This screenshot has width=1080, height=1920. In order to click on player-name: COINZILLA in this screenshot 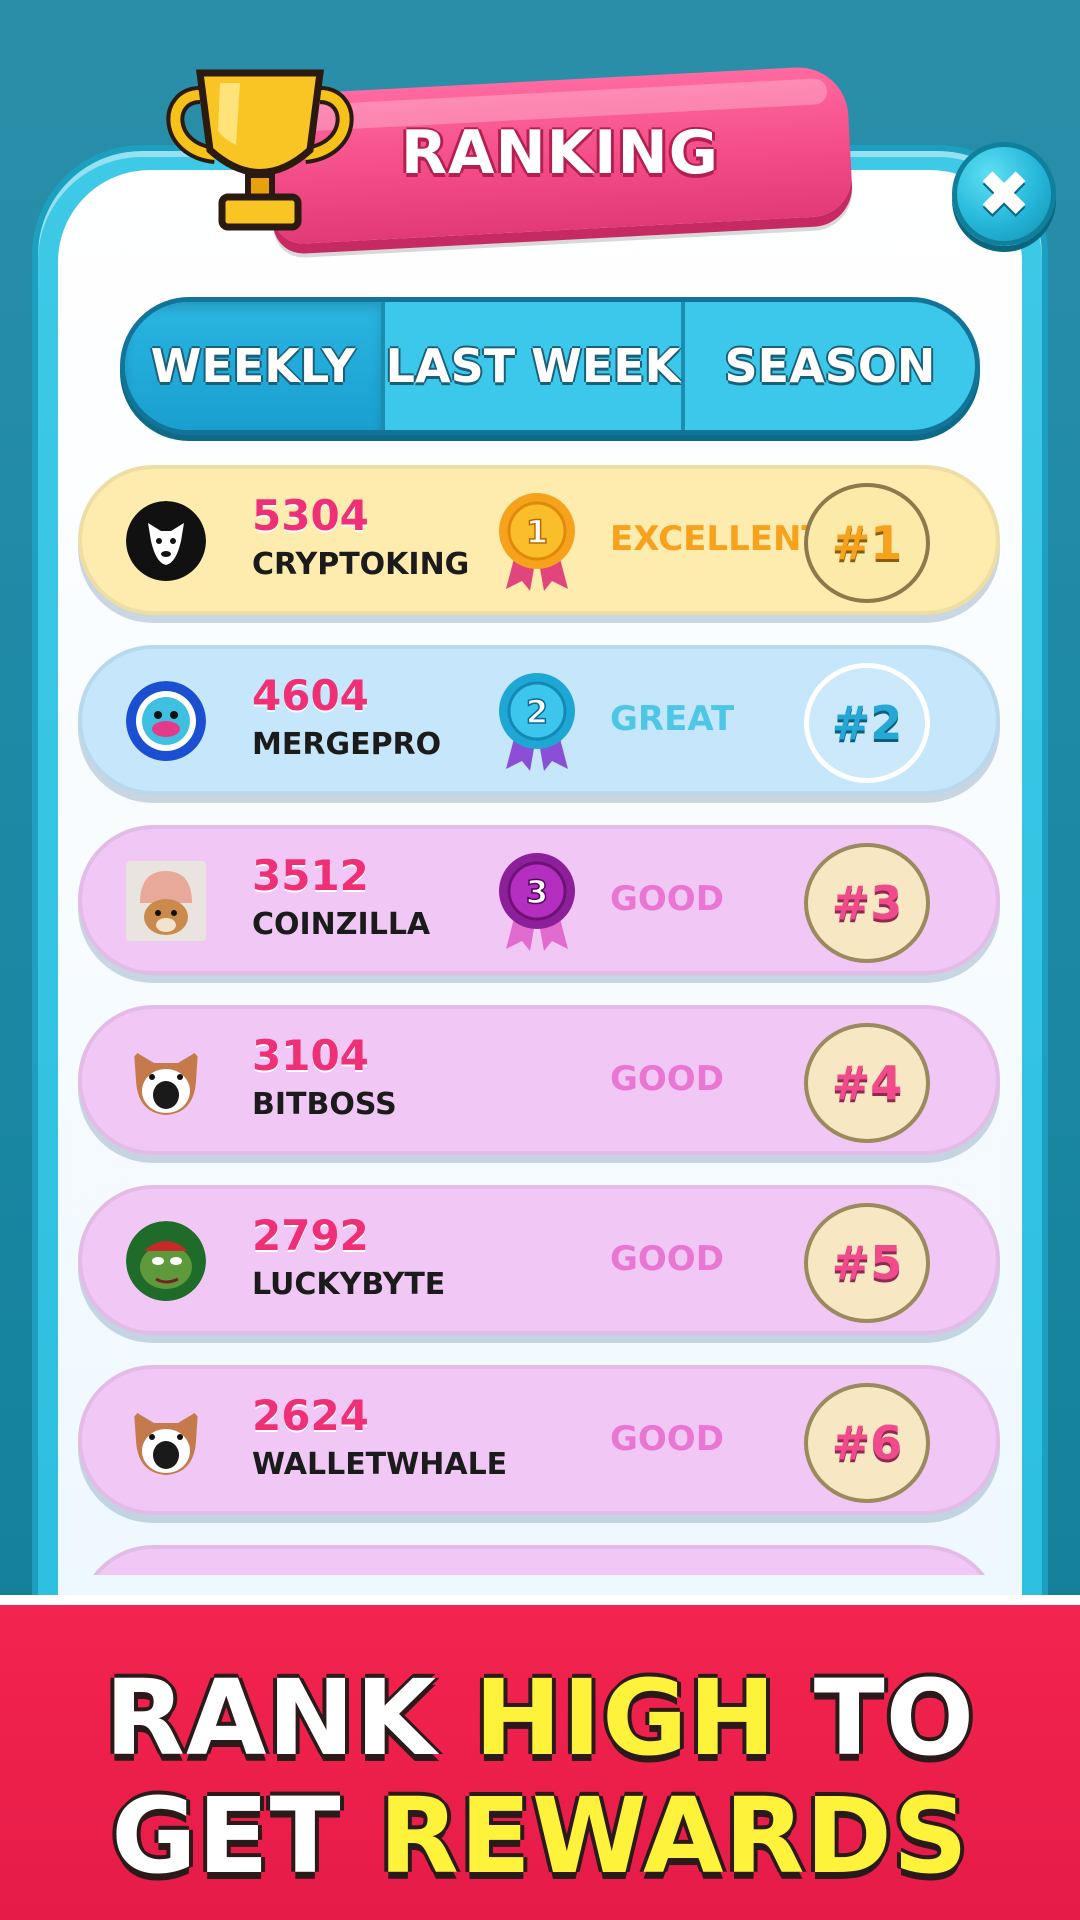, I will do `click(341, 924)`.